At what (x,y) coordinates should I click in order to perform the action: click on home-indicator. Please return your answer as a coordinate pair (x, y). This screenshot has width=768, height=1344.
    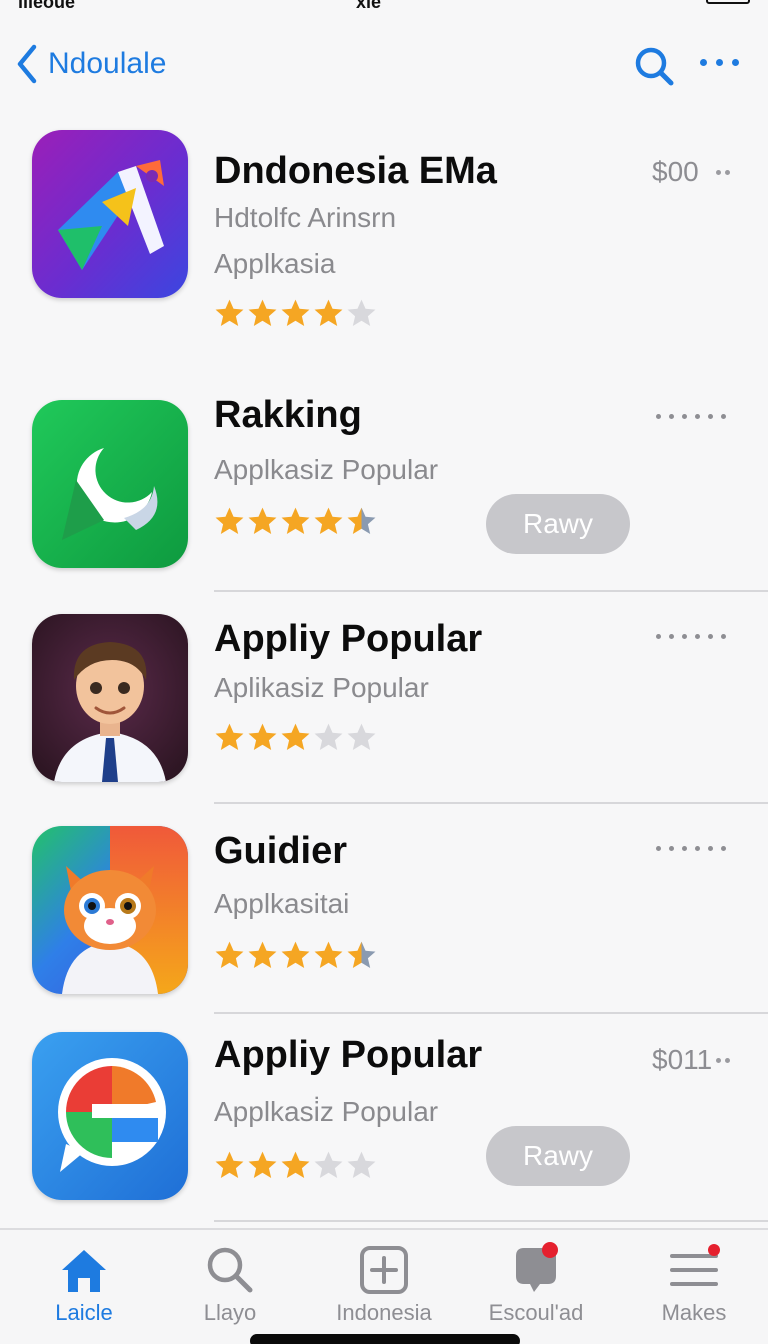
    Looking at the image, I should click on (385, 1339).